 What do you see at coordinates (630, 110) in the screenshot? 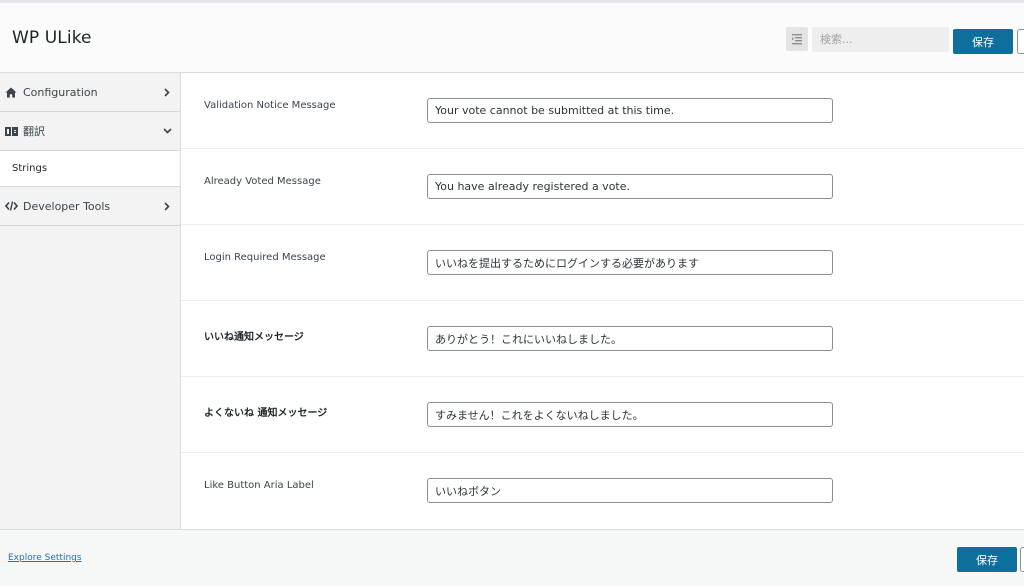
I see `validation-notice-input` at bounding box center [630, 110].